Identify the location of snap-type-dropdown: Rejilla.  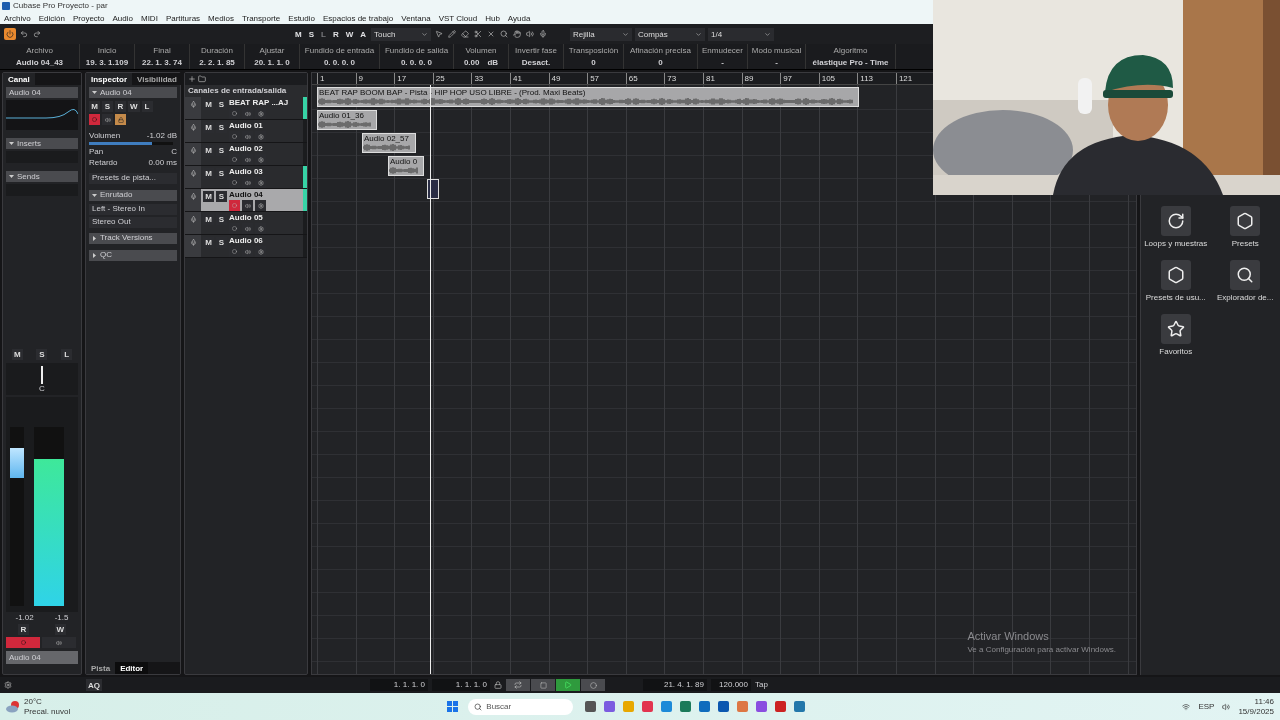
(601, 34).